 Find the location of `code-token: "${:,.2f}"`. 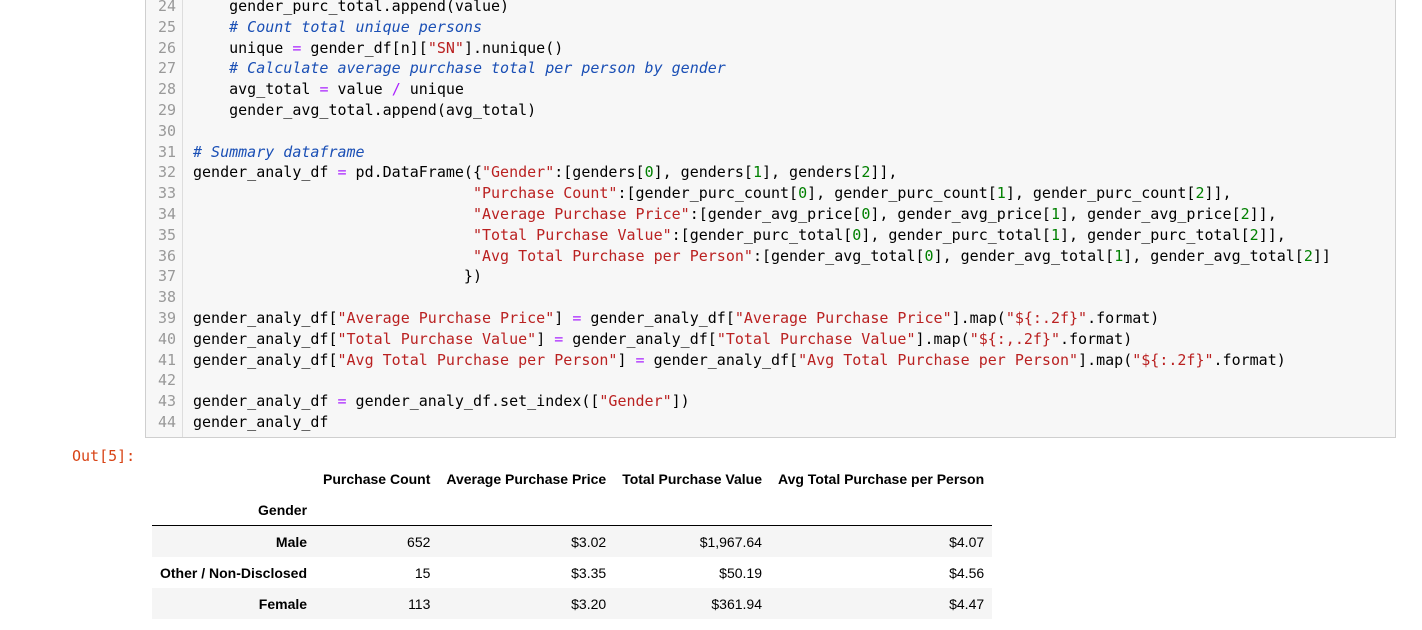

code-token: "${:,.2f}" is located at coordinates (1014, 338).